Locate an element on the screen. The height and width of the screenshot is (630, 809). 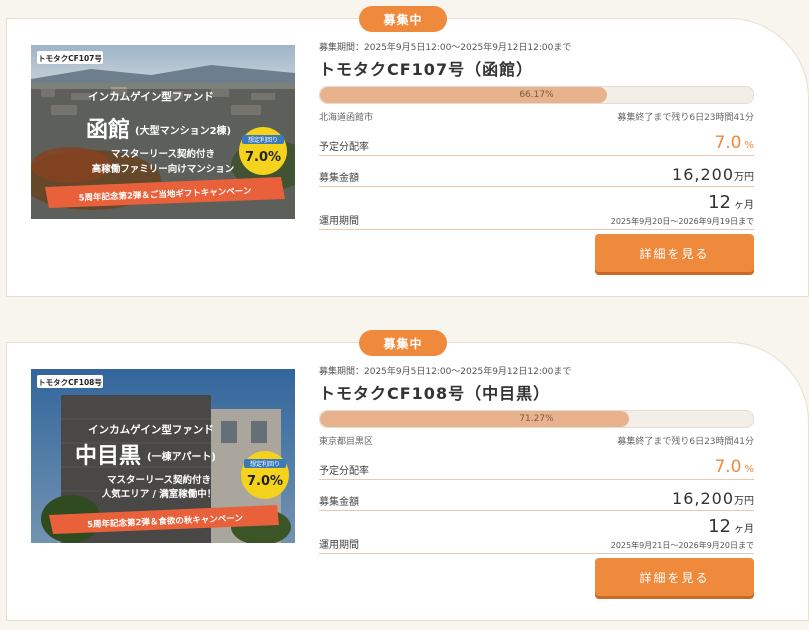
term-row: 運用期間 12 ヶ月 2025年9月21日〜2026年9月20日まで is located at coordinates (536, 534).